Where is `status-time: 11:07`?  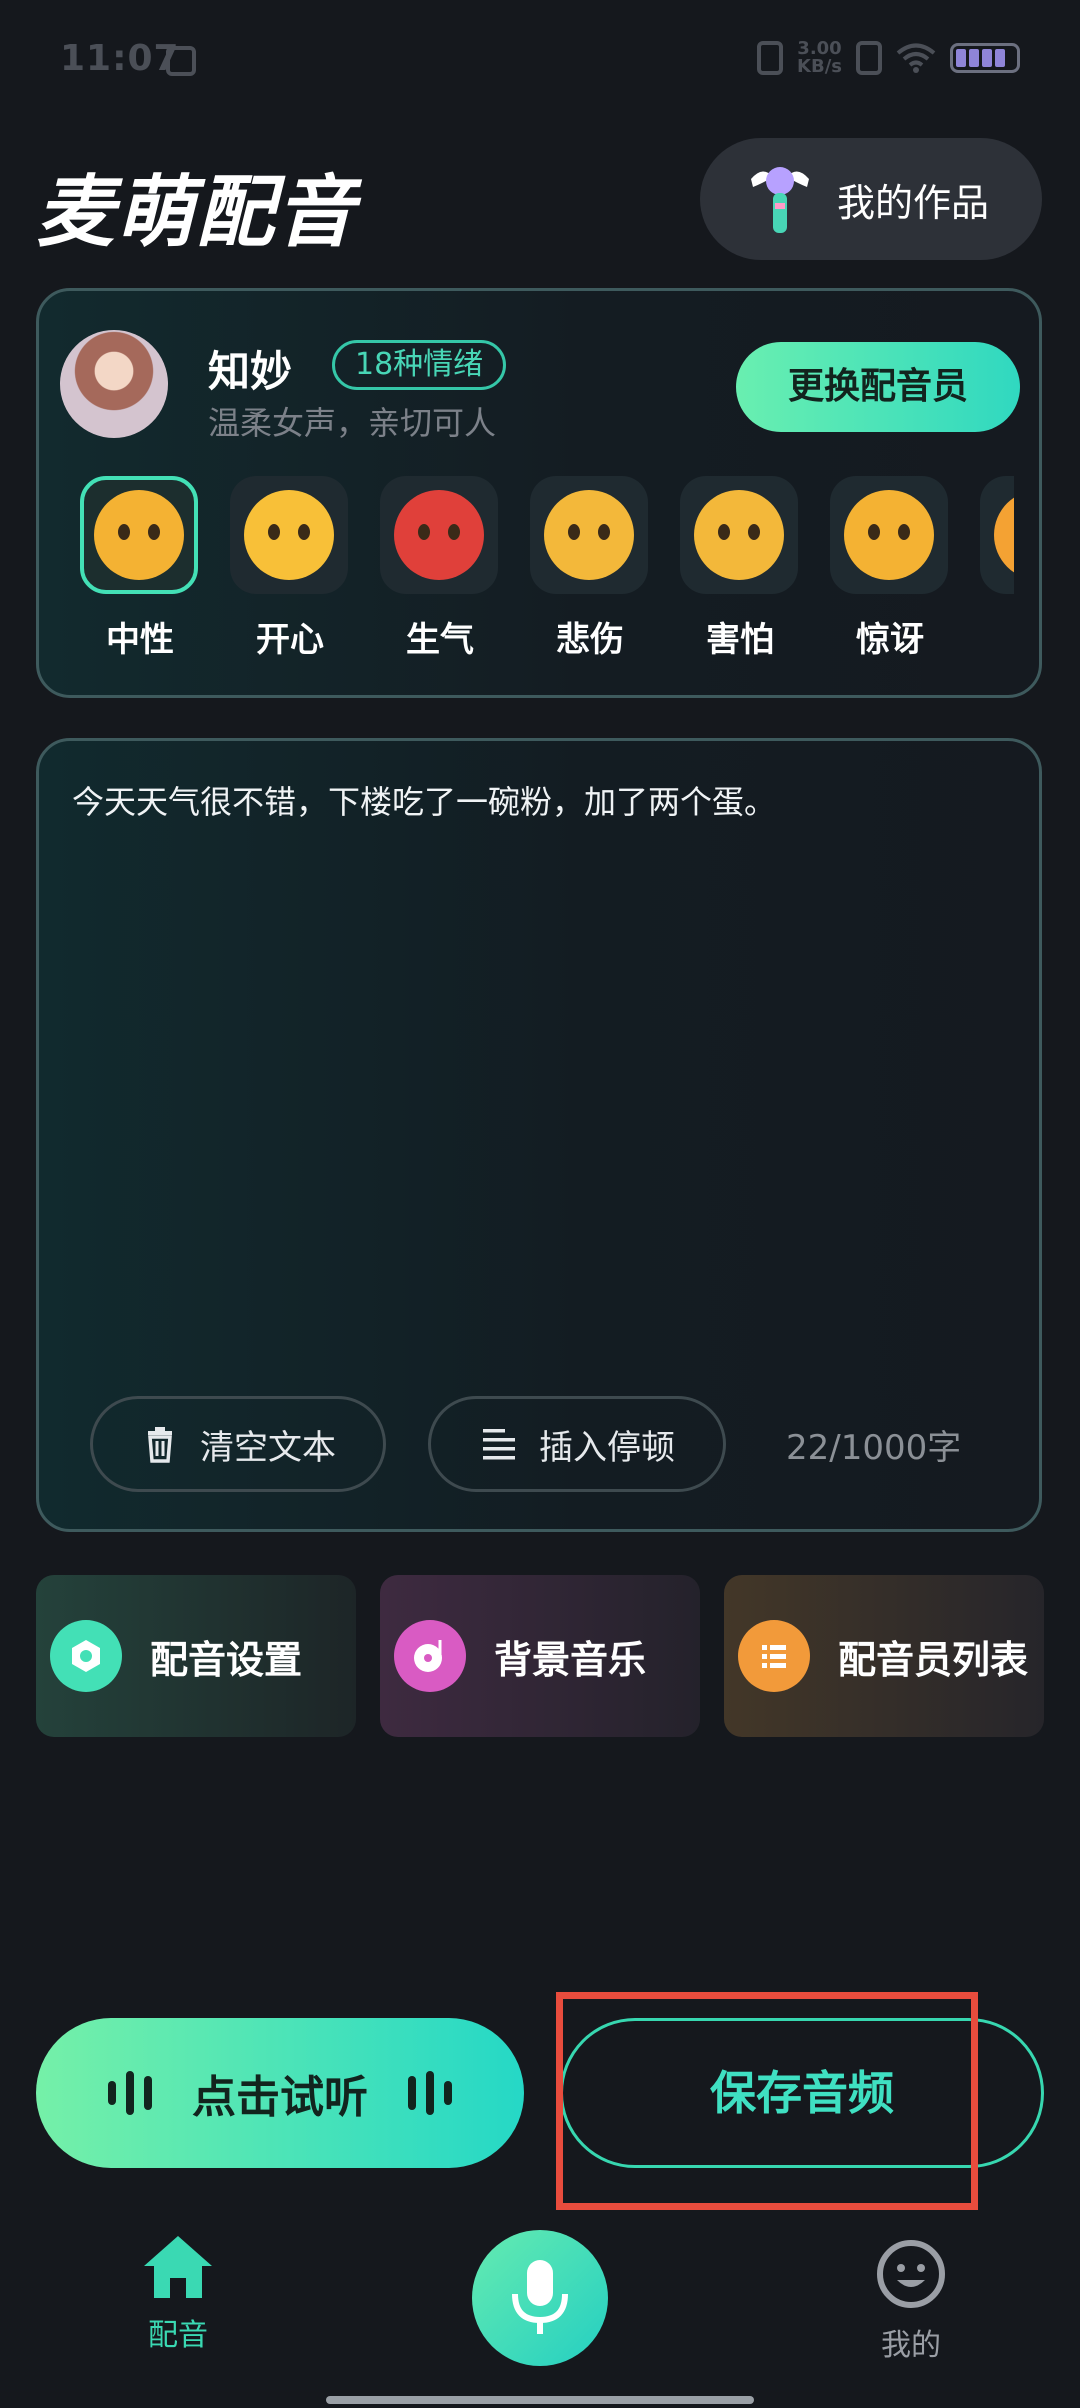
status-time: 11:07 is located at coordinates (120, 58).